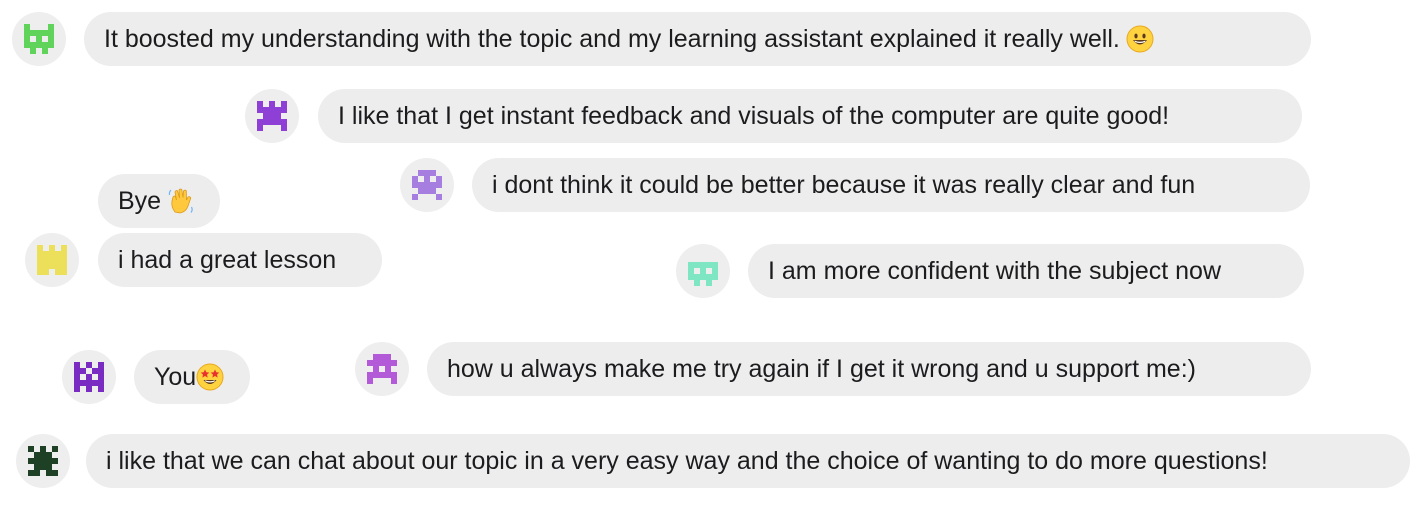 The height and width of the screenshot is (506, 1418). I want to click on message-text: i had a great lesson, so click(227, 259).